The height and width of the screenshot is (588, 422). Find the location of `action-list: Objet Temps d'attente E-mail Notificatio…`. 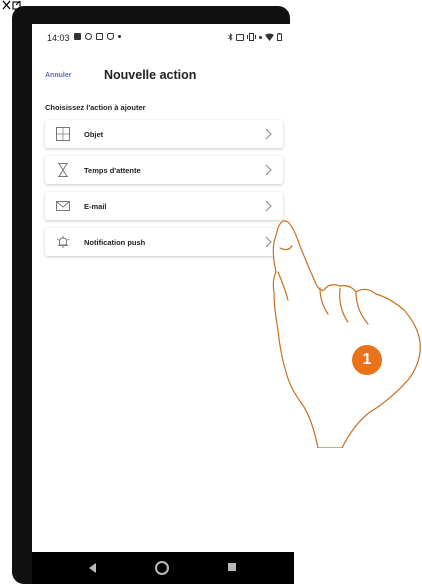

action-list: Objet Temps d'attente E-mail Notificatio… is located at coordinates (164, 192).